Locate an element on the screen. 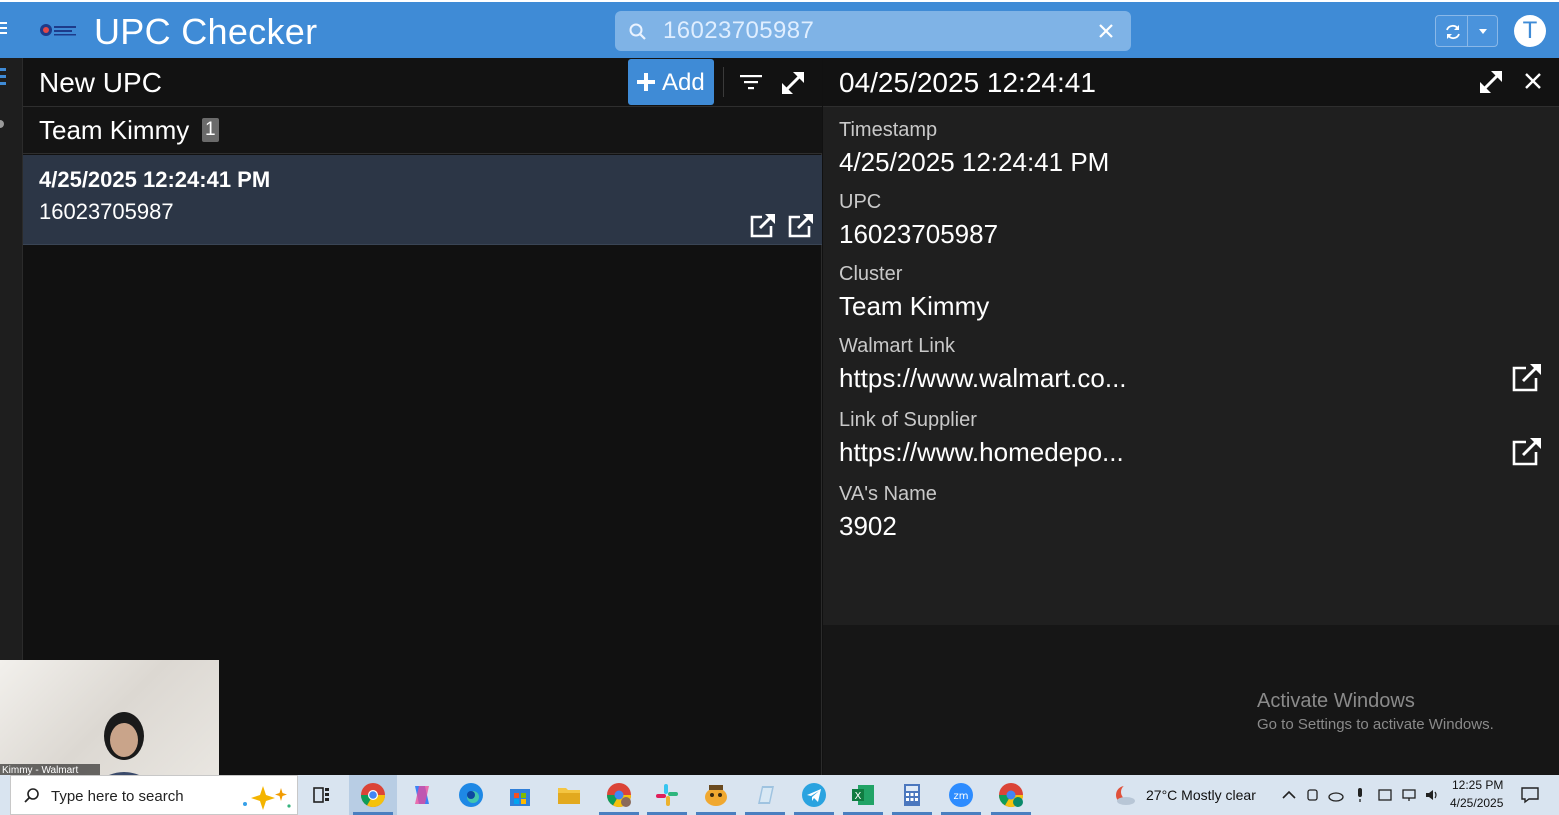 Image resolution: width=1559 pixels, height=815 pixels. search-input: 16023705987 is located at coordinates (873, 31).